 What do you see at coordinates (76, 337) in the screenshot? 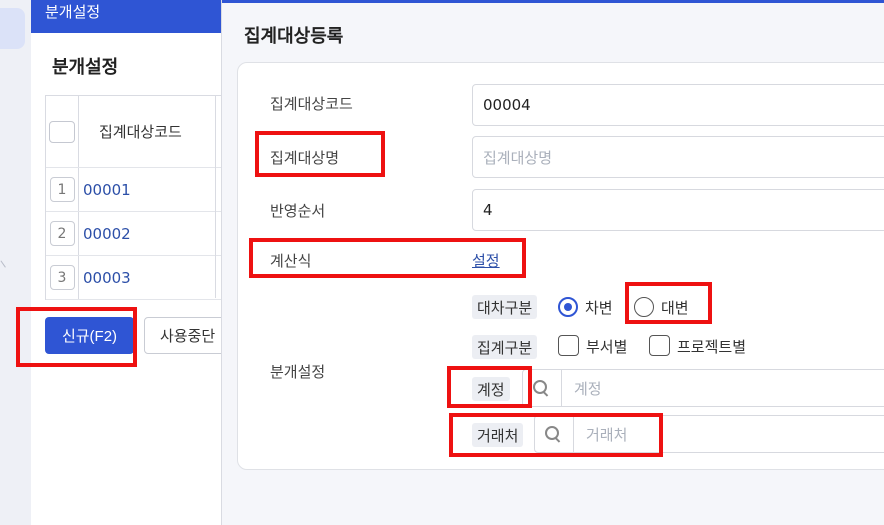
I see `highlight-new-button` at bounding box center [76, 337].